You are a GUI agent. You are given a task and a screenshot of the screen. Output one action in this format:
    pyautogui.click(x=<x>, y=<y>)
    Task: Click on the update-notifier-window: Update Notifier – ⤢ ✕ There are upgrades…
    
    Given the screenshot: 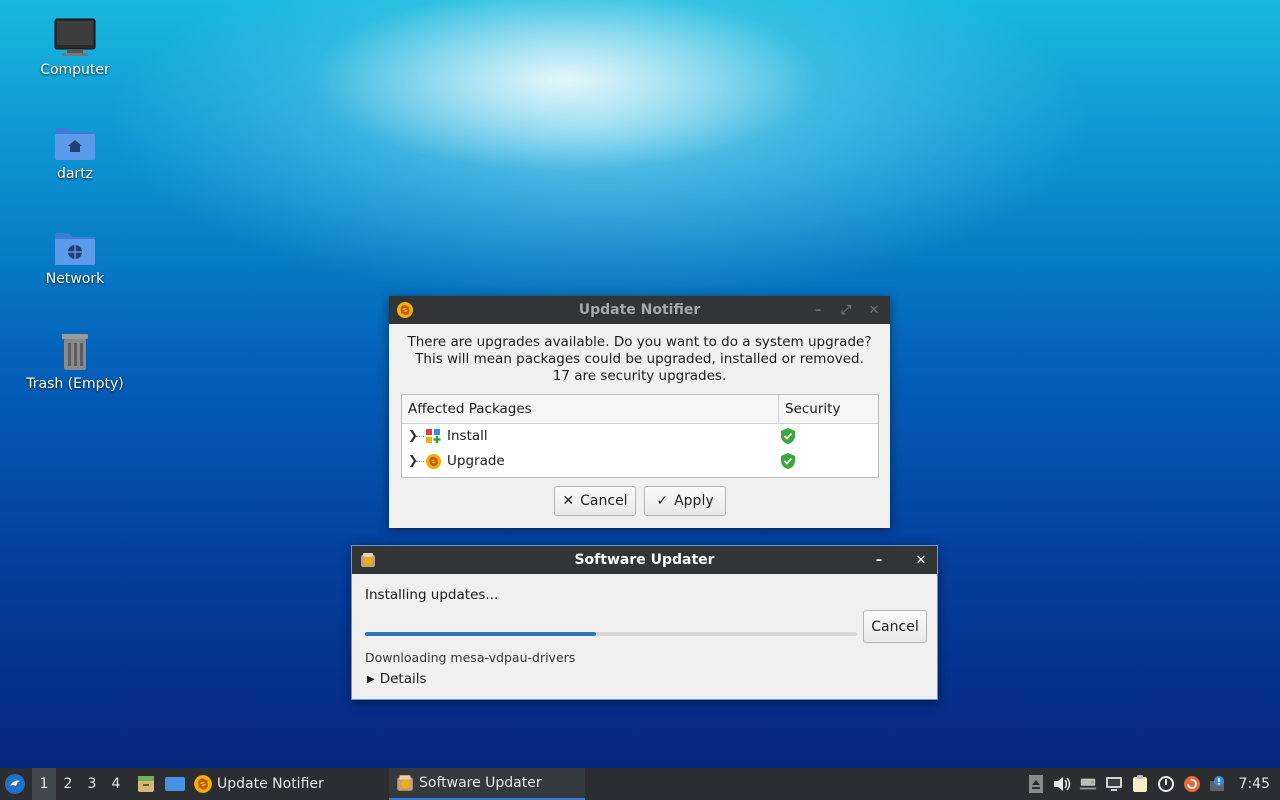 What is the action you would take?
    pyautogui.click(x=639, y=412)
    